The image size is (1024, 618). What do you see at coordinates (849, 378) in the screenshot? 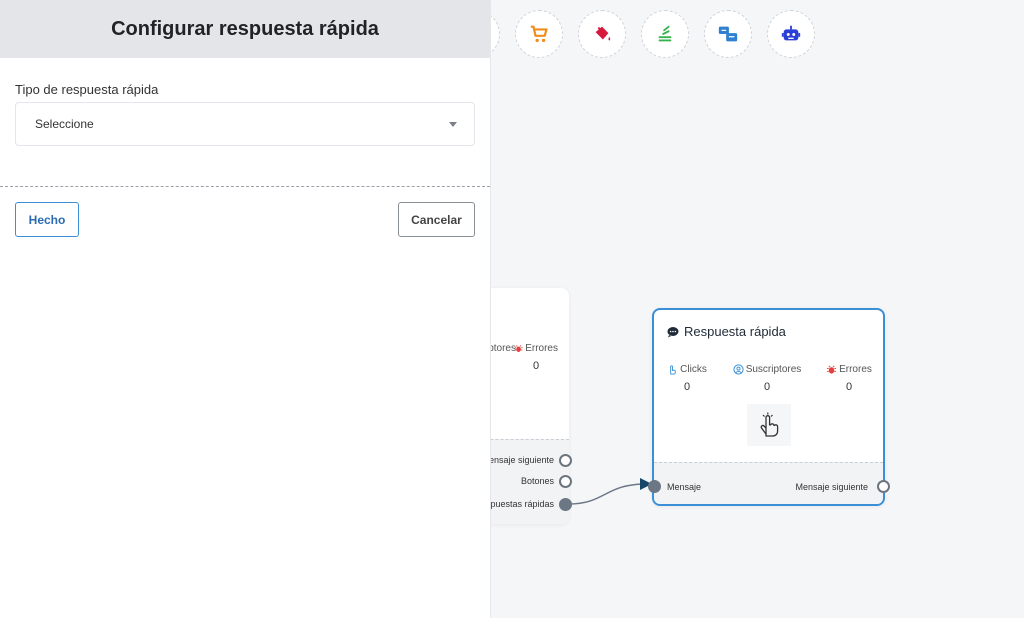
I see `errors-stat: Errores 0` at bounding box center [849, 378].